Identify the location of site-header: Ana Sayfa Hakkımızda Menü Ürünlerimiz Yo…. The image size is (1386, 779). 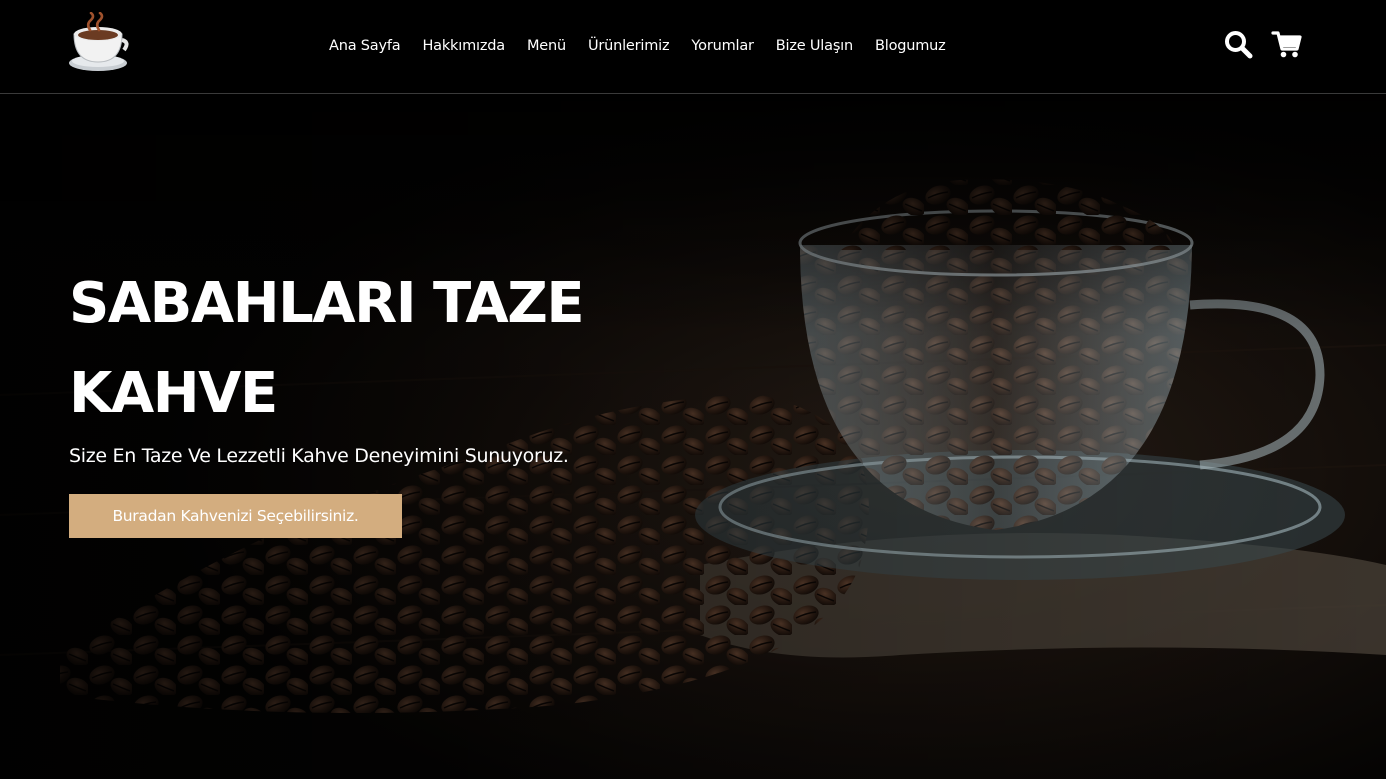
(693, 47).